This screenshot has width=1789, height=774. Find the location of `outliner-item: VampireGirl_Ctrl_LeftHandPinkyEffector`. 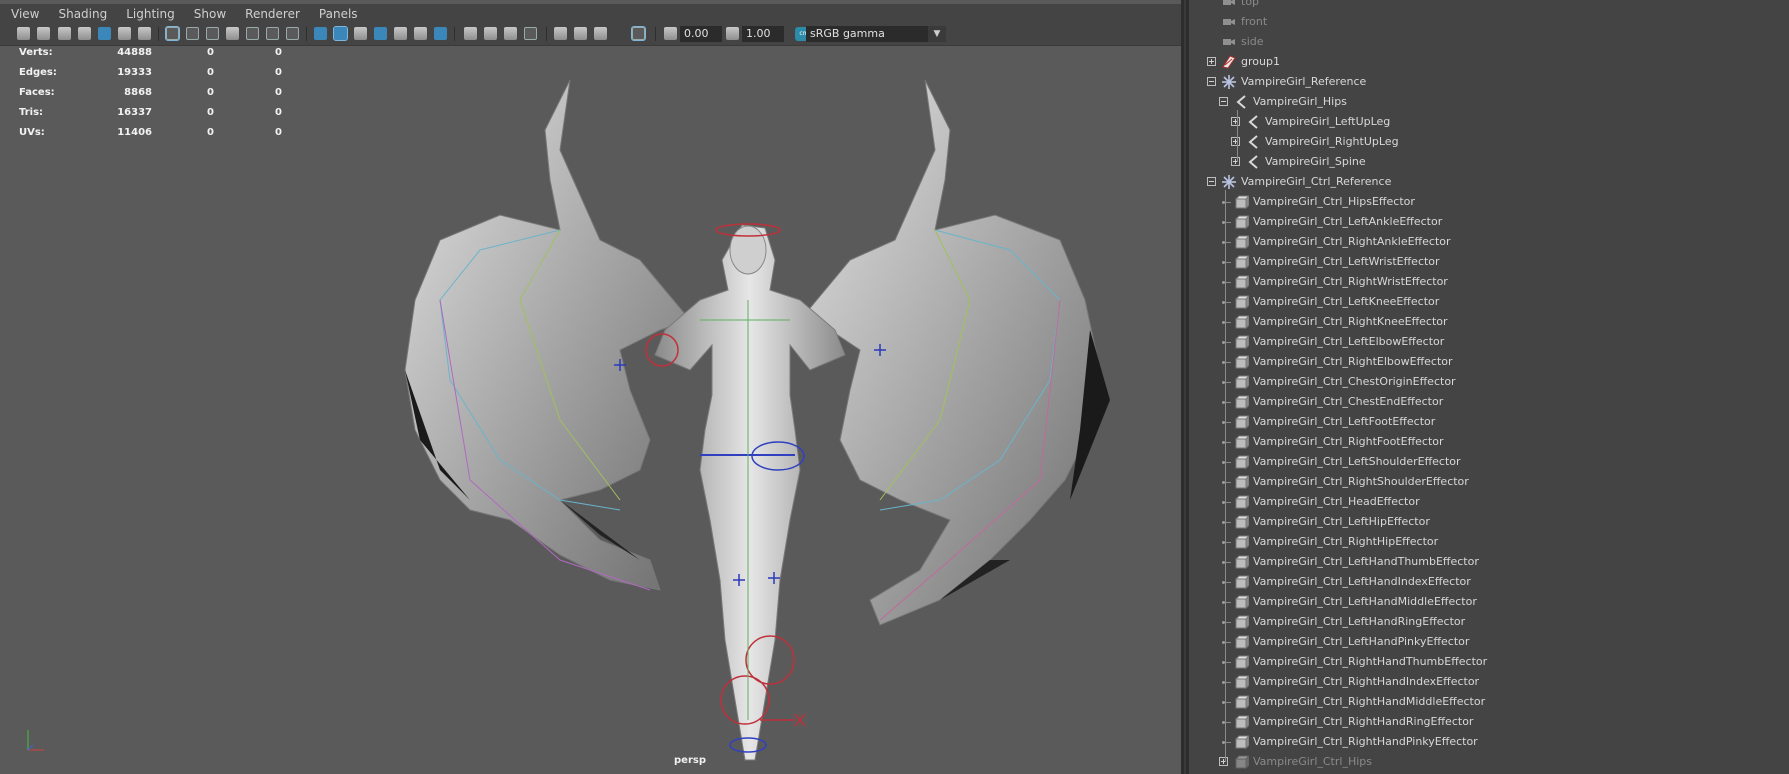

outliner-item: VampireGirl_Ctrl_LeftHandPinkyEffector is located at coordinates (1489, 642).